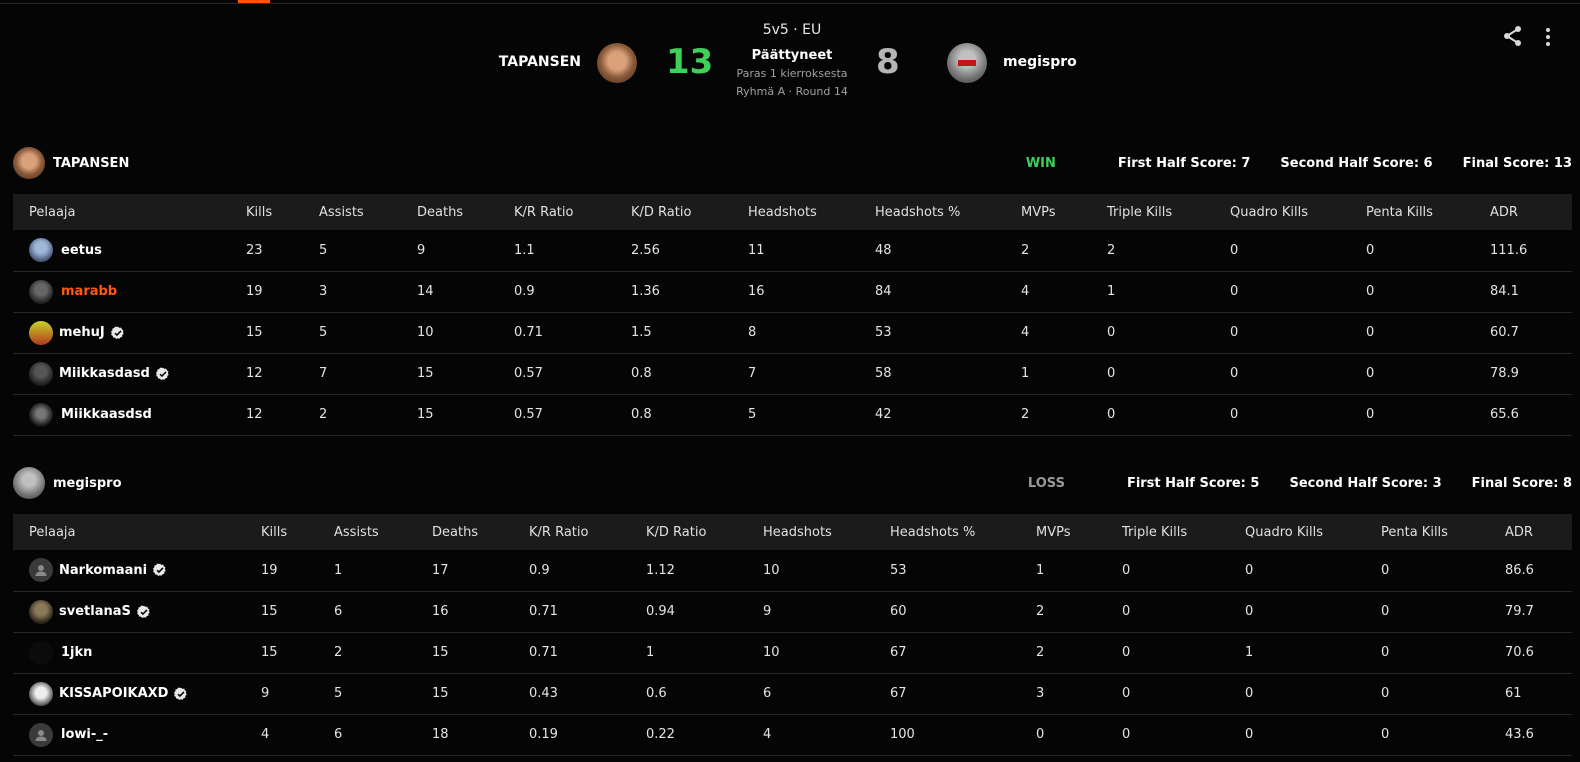 The height and width of the screenshot is (762, 1580). Describe the element at coordinates (1193, 483) in the screenshot. I see `first-half-score: First Half Score: 5` at that location.